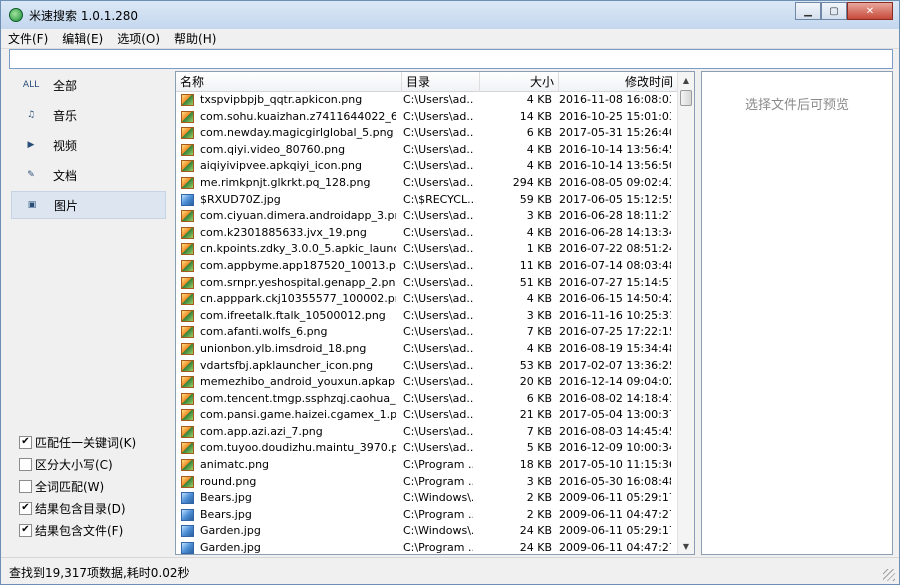 Image resolution: width=900 pixels, height=585 pixels. What do you see at coordinates (88, 115) in the screenshot?
I see `sidebar-item-music: ♫ 音乐` at bounding box center [88, 115].